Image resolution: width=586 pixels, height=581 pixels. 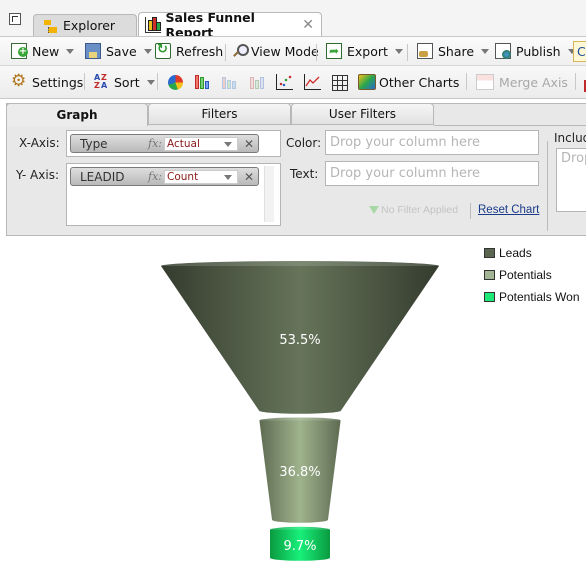 I want to click on save-disk-icon, so click(x=93, y=51).